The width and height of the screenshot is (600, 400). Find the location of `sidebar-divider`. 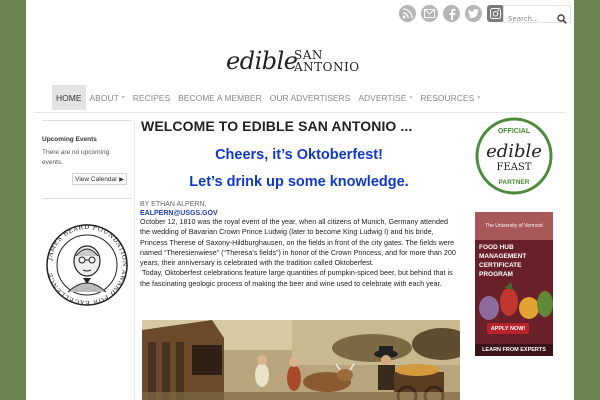

sidebar-divider is located at coordinates (87, 120).